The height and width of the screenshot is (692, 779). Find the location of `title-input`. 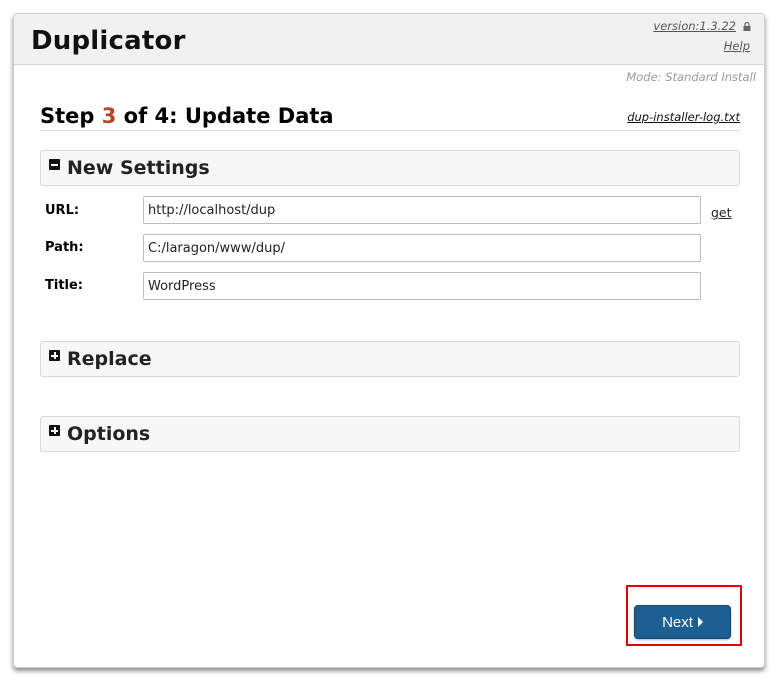

title-input is located at coordinates (422, 286).